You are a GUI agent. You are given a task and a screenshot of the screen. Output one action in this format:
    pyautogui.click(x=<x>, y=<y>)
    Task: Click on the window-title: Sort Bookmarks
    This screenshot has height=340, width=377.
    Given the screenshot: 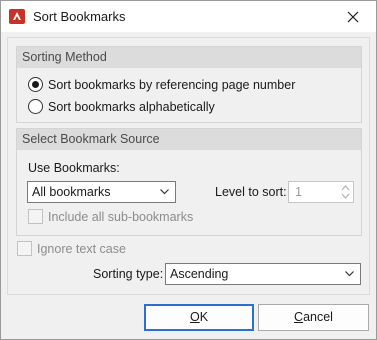 What is the action you would take?
    pyautogui.click(x=79, y=16)
    